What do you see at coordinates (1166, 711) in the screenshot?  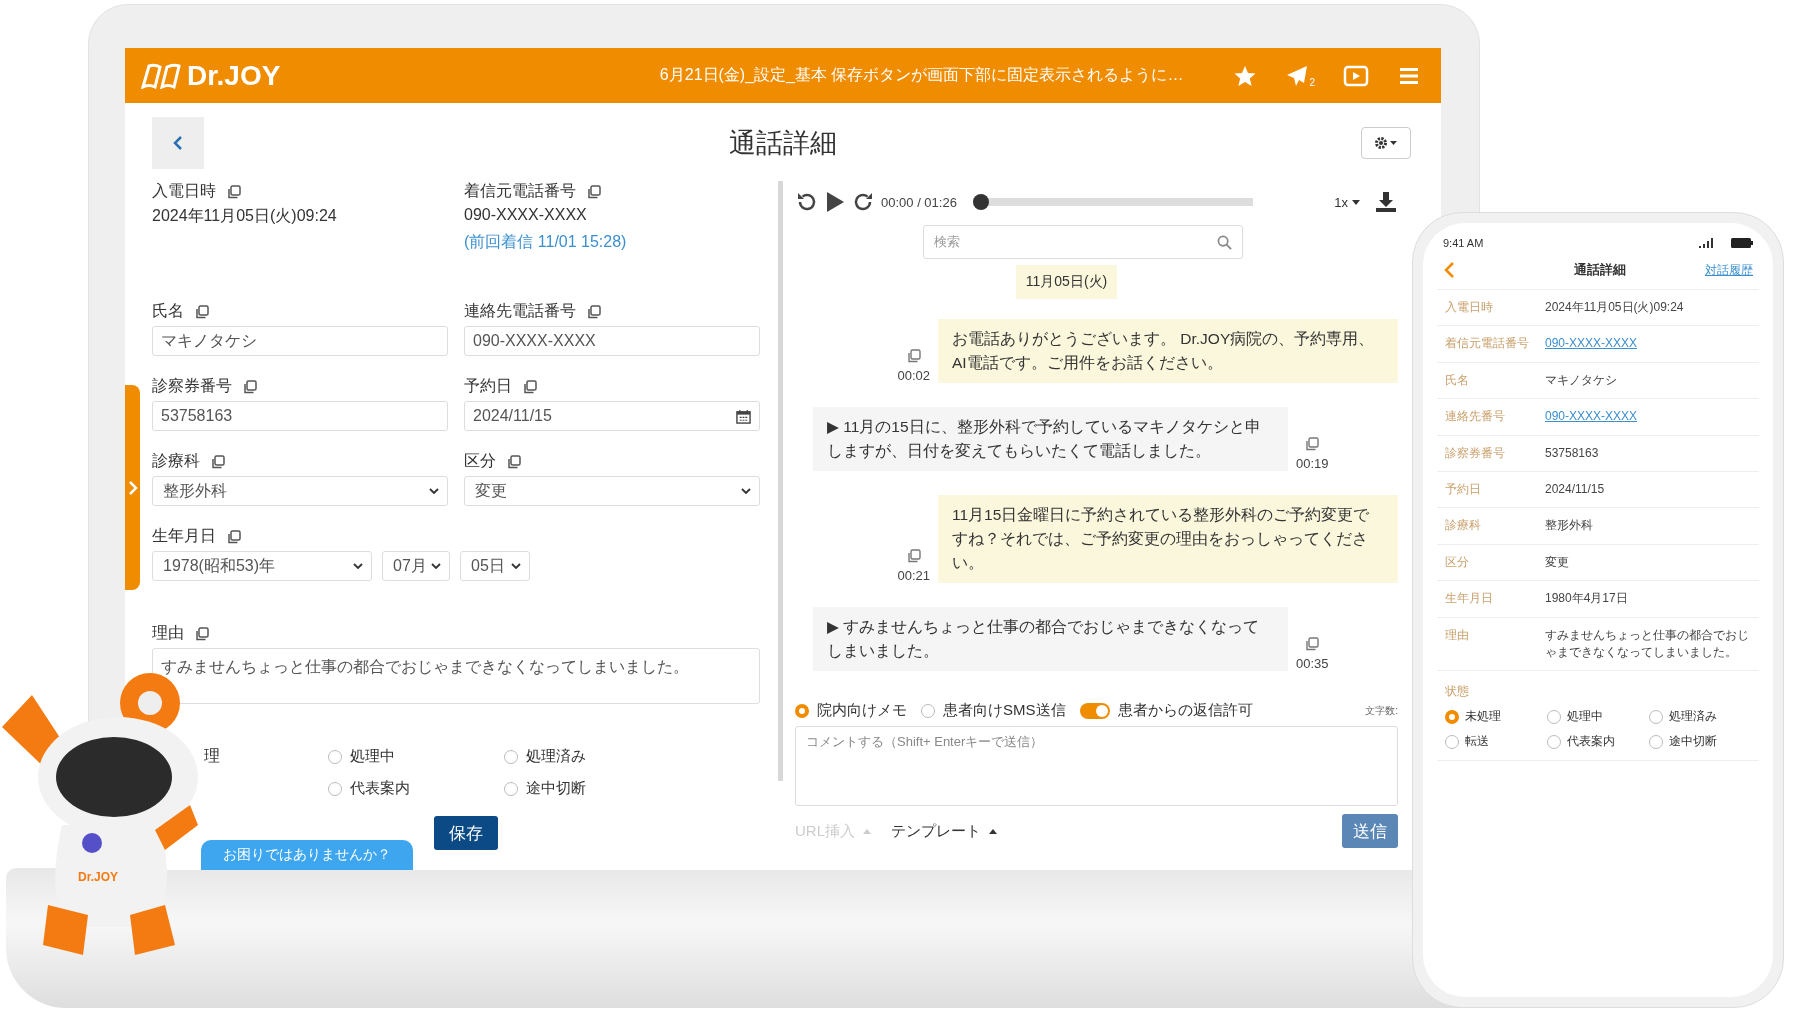 I see `reply-toggle: 患者からの返信許可` at bounding box center [1166, 711].